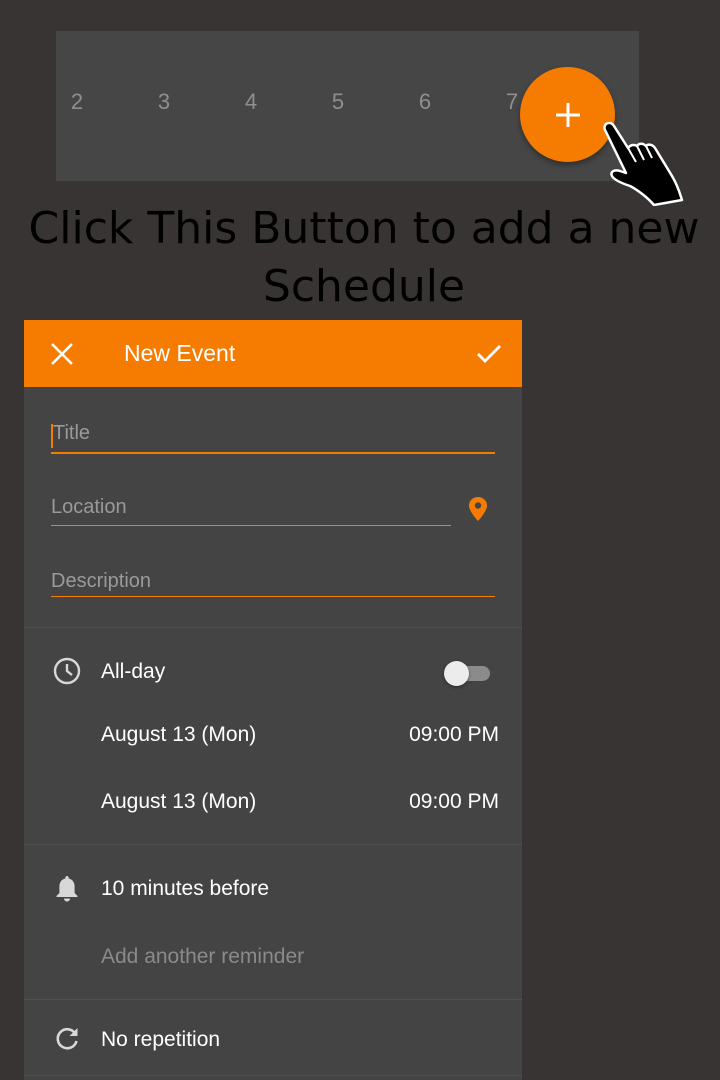  What do you see at coordinates (454, 735) in the screenshot?
I see `start-time: 09:00 PM` at bounding box center [454, 735].